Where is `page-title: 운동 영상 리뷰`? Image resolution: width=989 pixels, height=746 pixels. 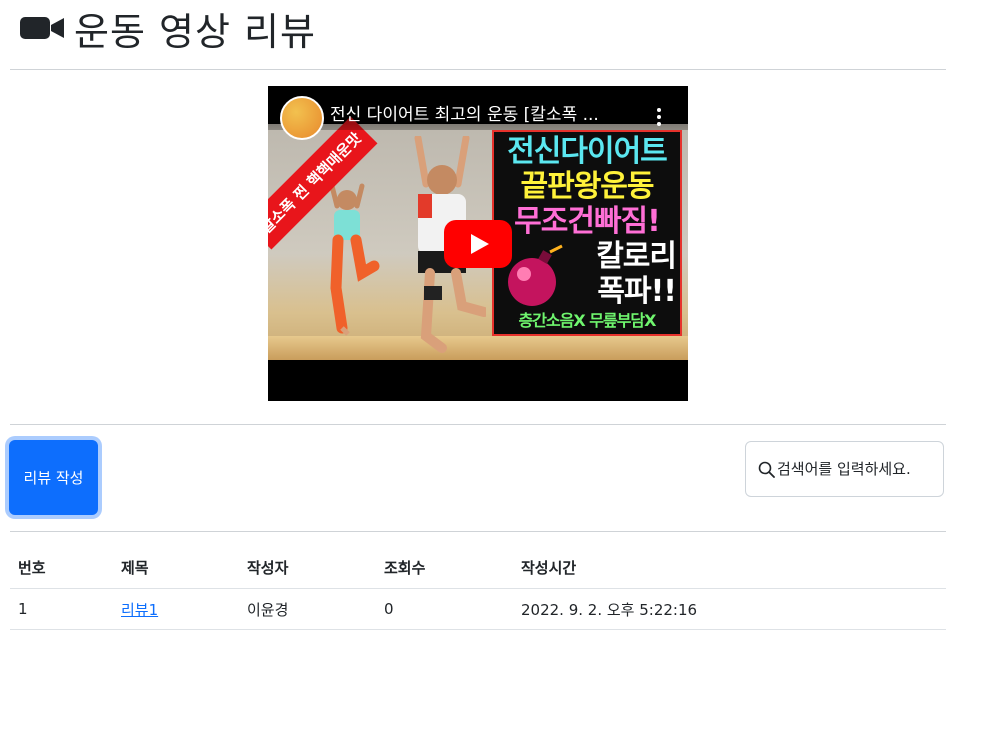 page-title: 운동 영상 리뷰 is located at coordinates (195, 31).